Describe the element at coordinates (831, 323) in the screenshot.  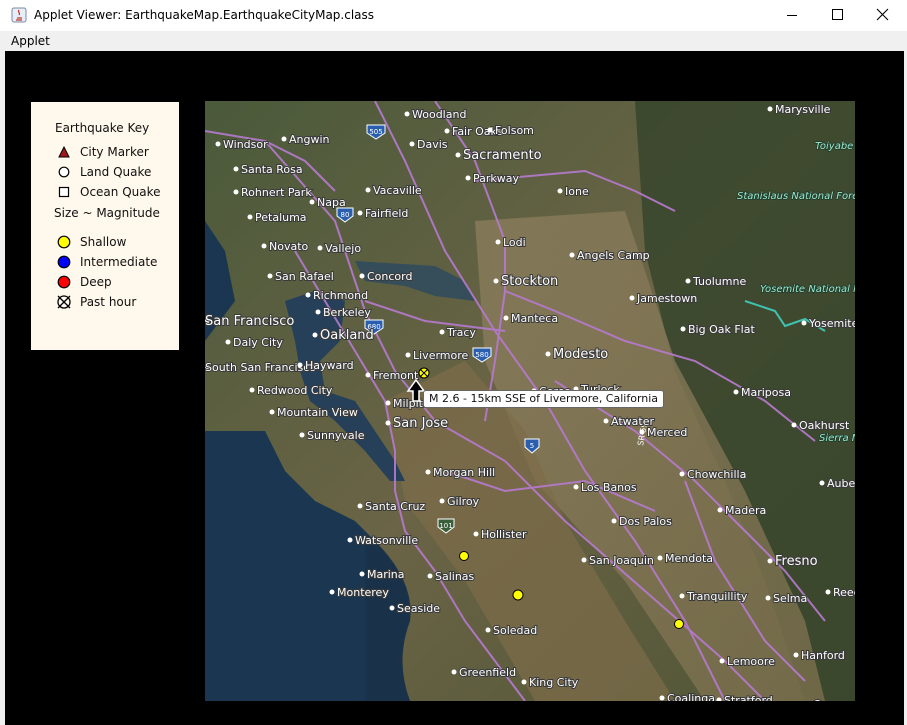
I see `city-label: Yosemite Village` at that location.